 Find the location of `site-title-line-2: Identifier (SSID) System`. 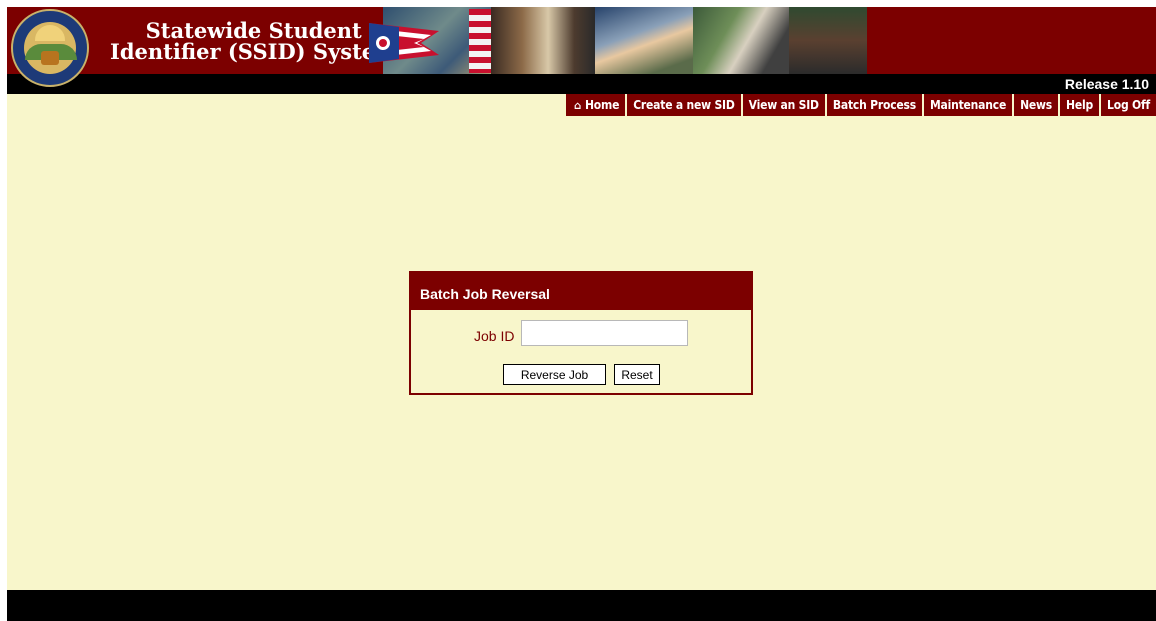

site-title-line-2: Identifier (SSID) System is located at coordinates (254, 51).